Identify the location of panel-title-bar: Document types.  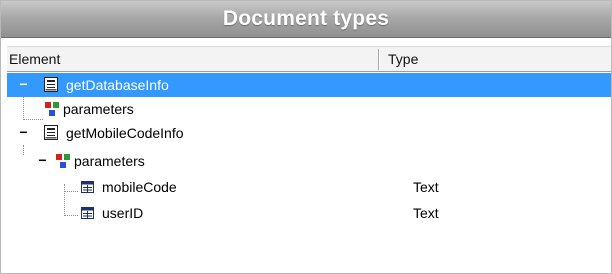
(306, 19).